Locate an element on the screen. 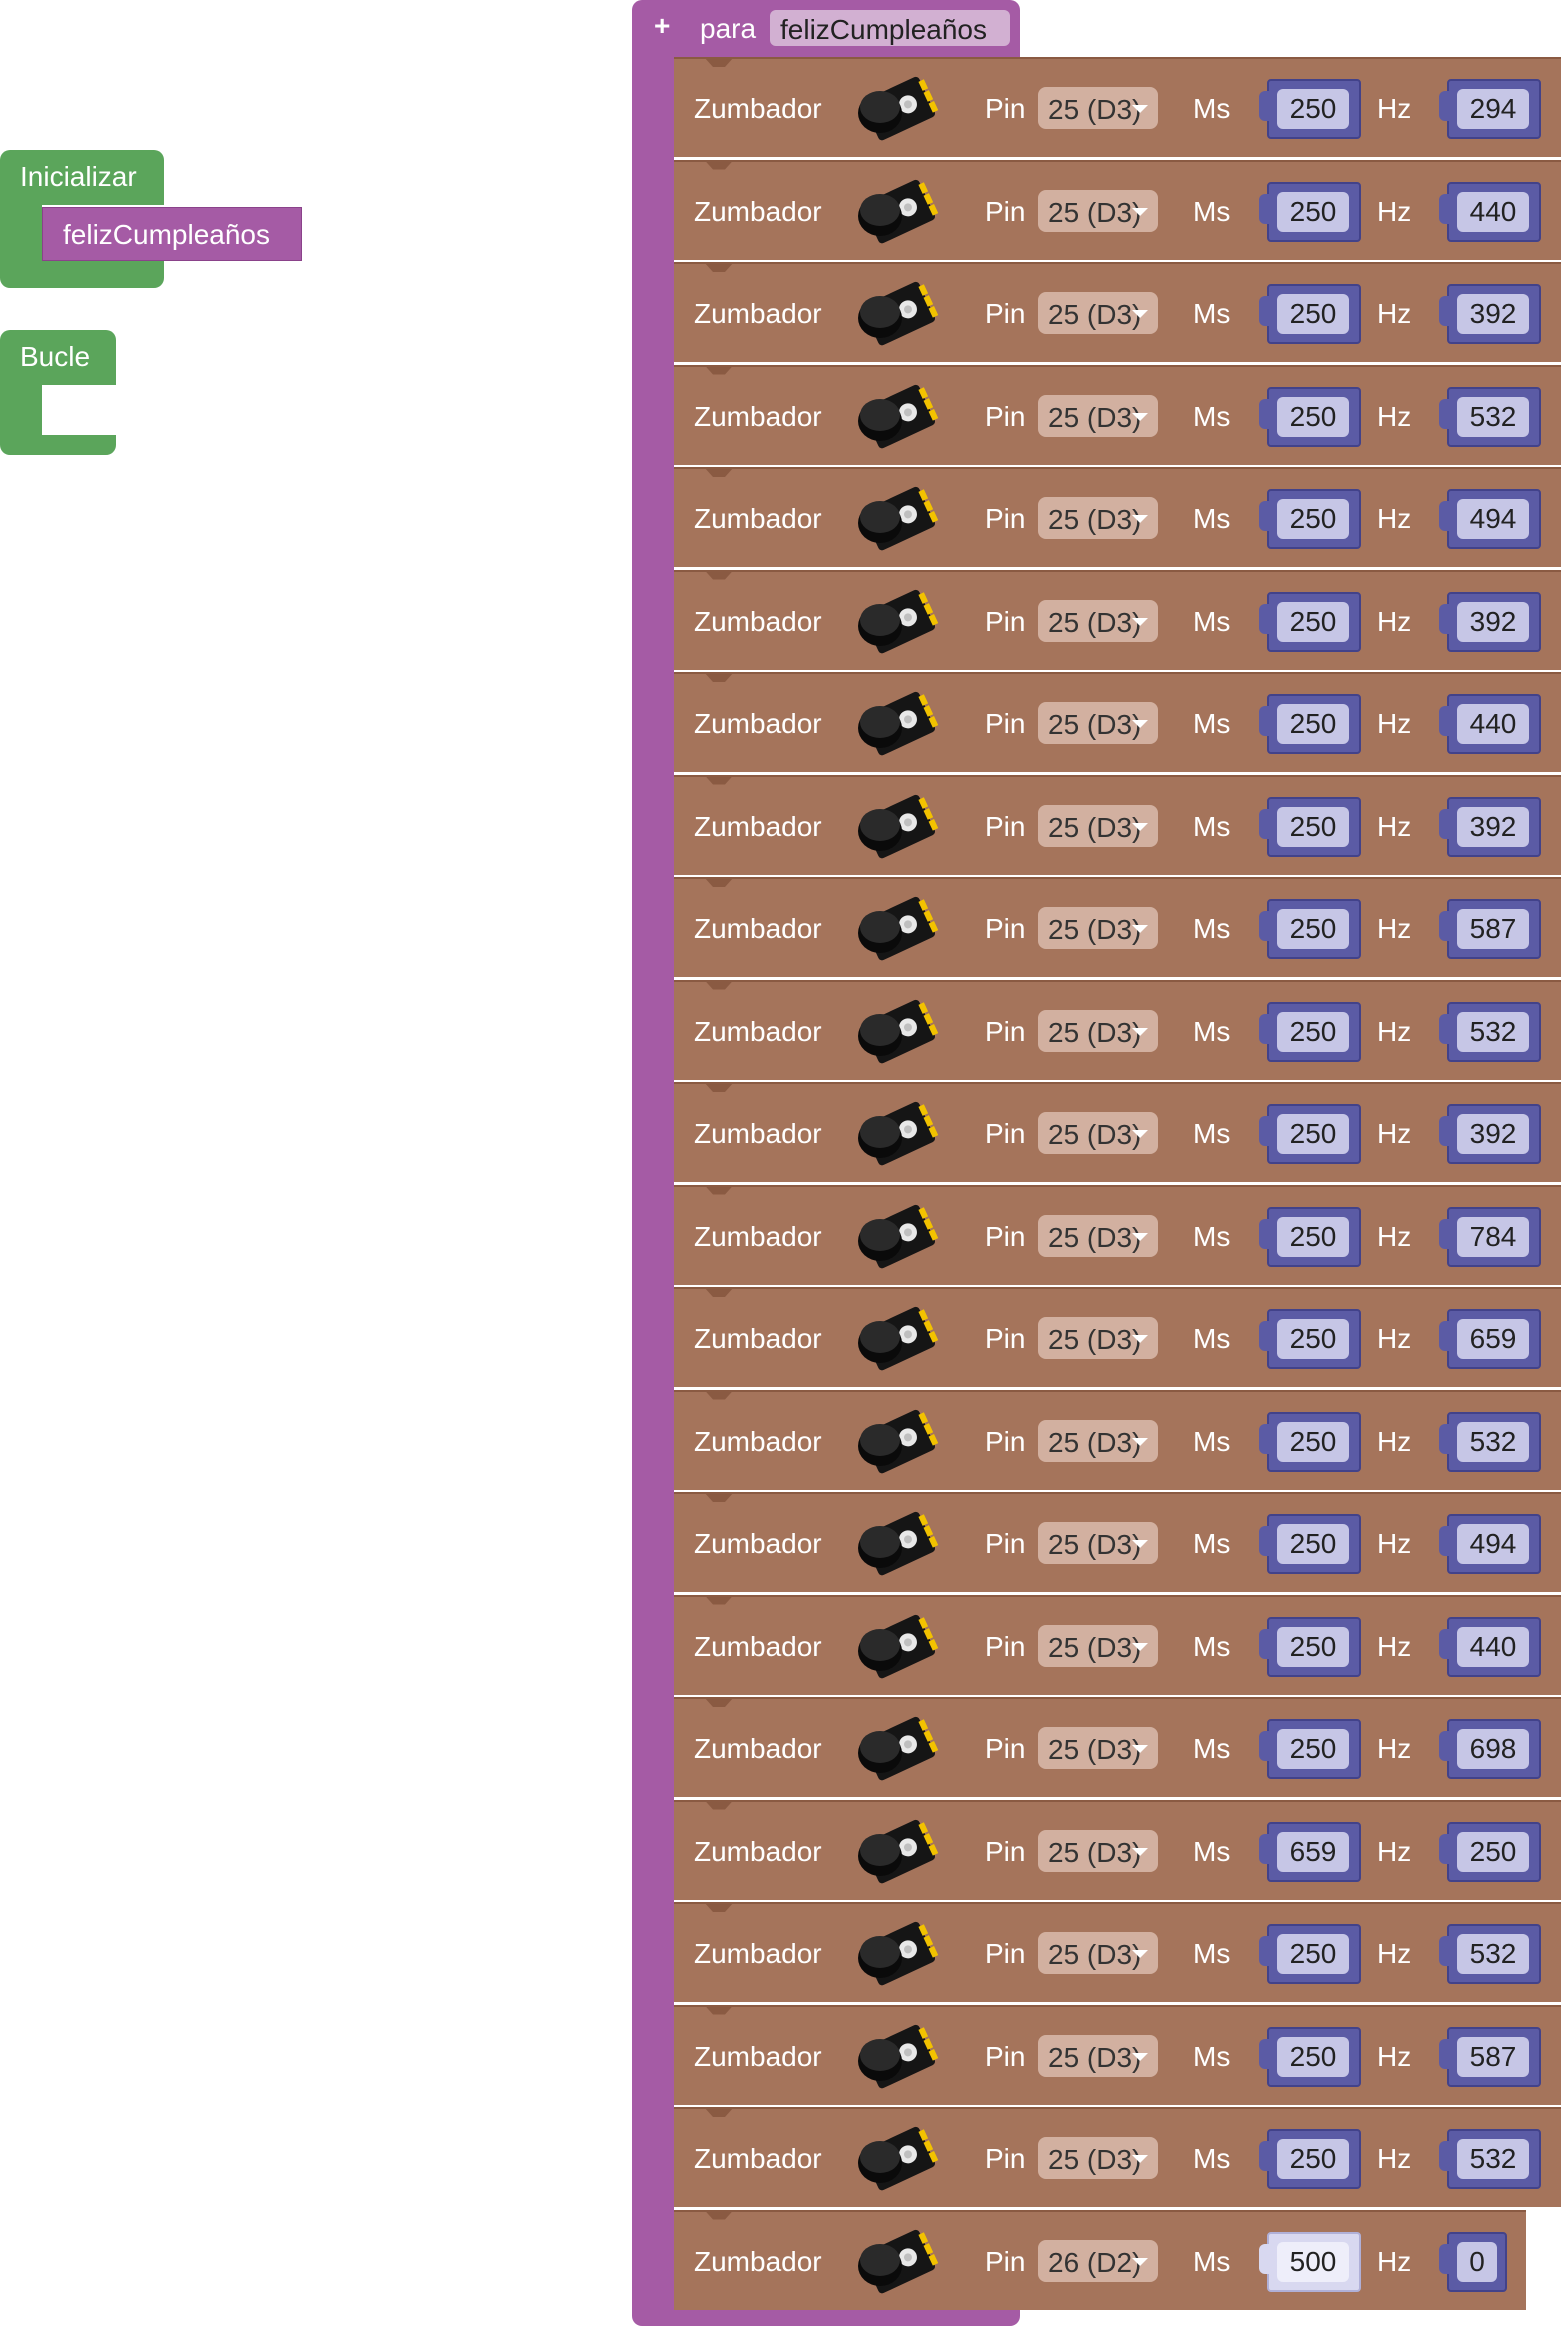 This screenshot has height=2326, width=1561. ms-input: 659 is located at coordinates (1313, 1851).